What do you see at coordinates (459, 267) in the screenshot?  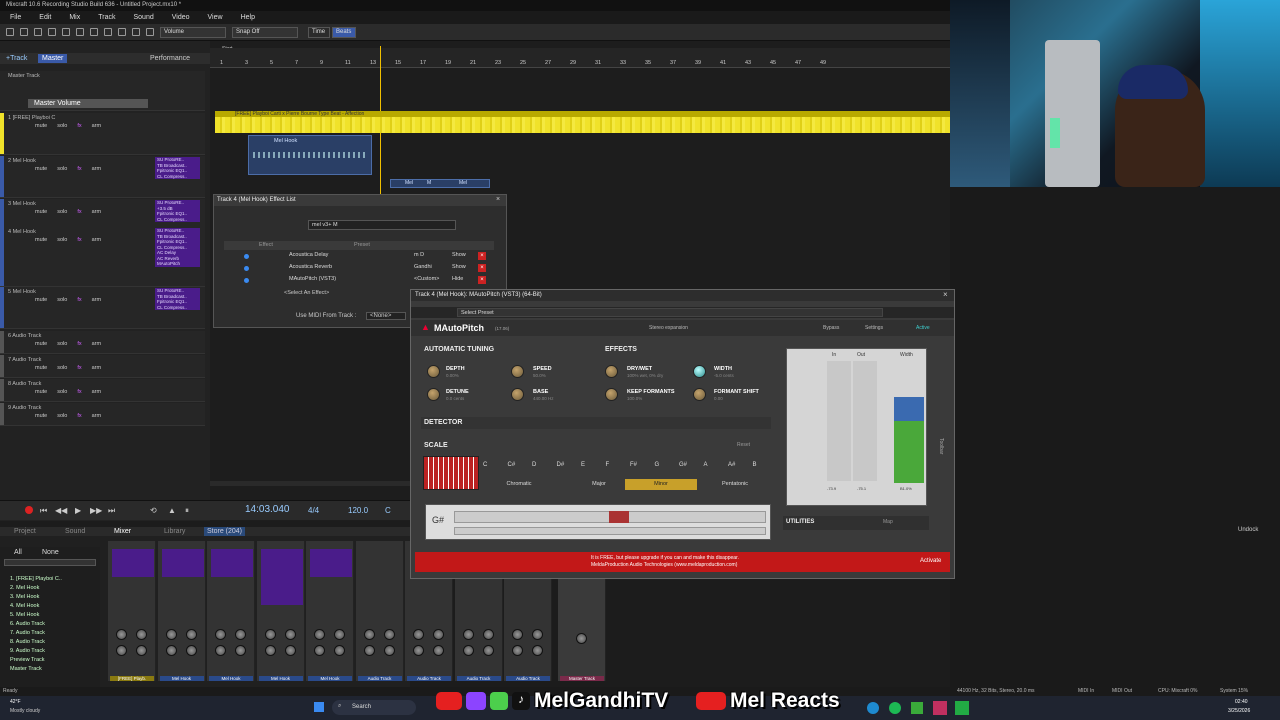 I see `effect-toggle-button: Show` at bounding box center [459, 267].